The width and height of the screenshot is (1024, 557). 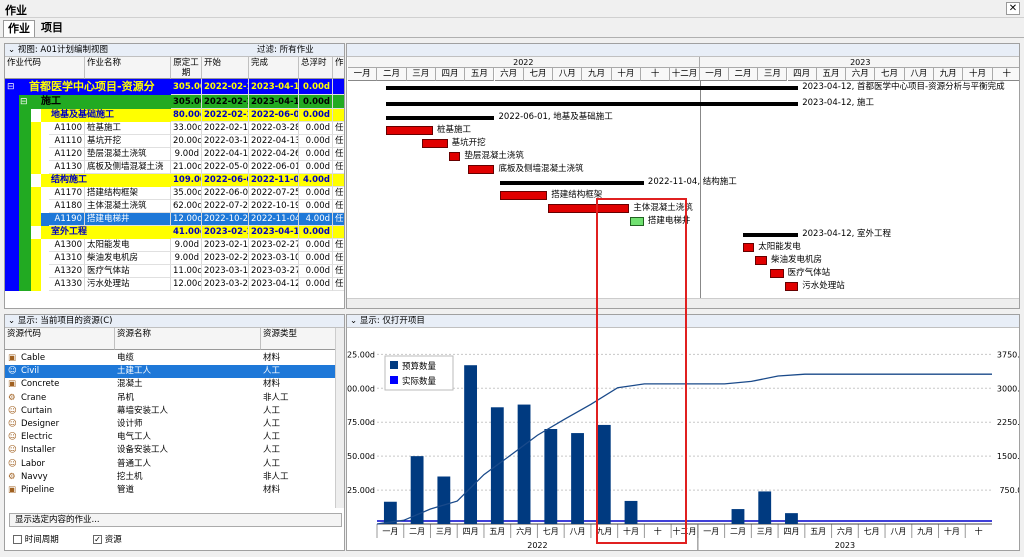 What do you see at coordinates (338, 68) in the screenshot?
I see `col-type: 作` at bounding box center [338, 68].